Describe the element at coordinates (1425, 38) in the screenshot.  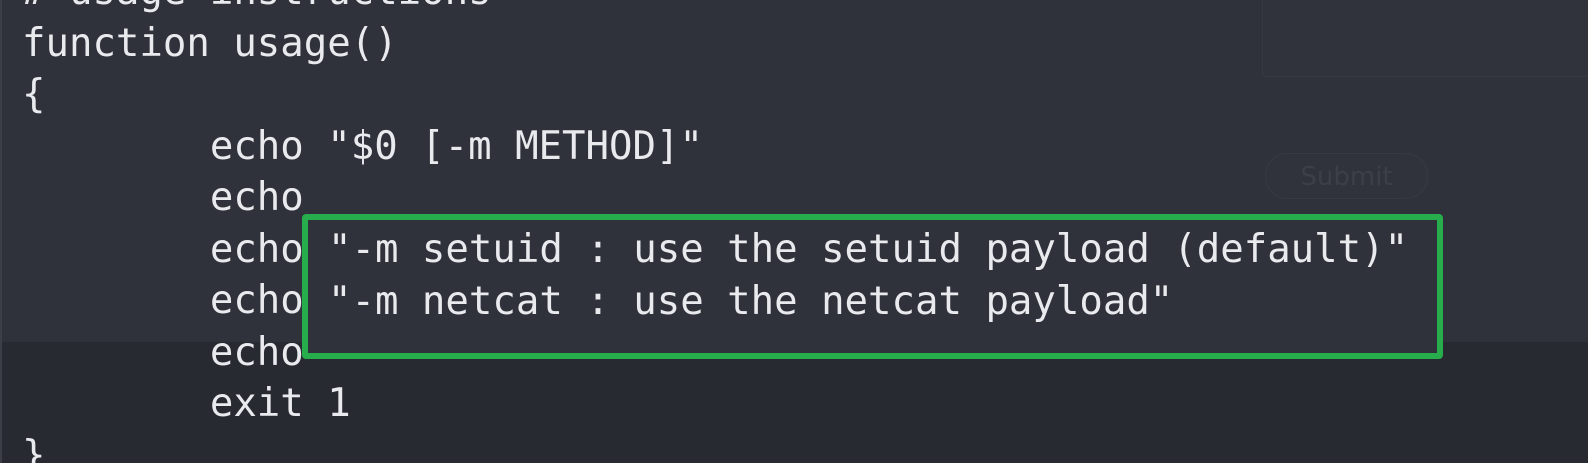
I see `faint-input-panel` at that location.